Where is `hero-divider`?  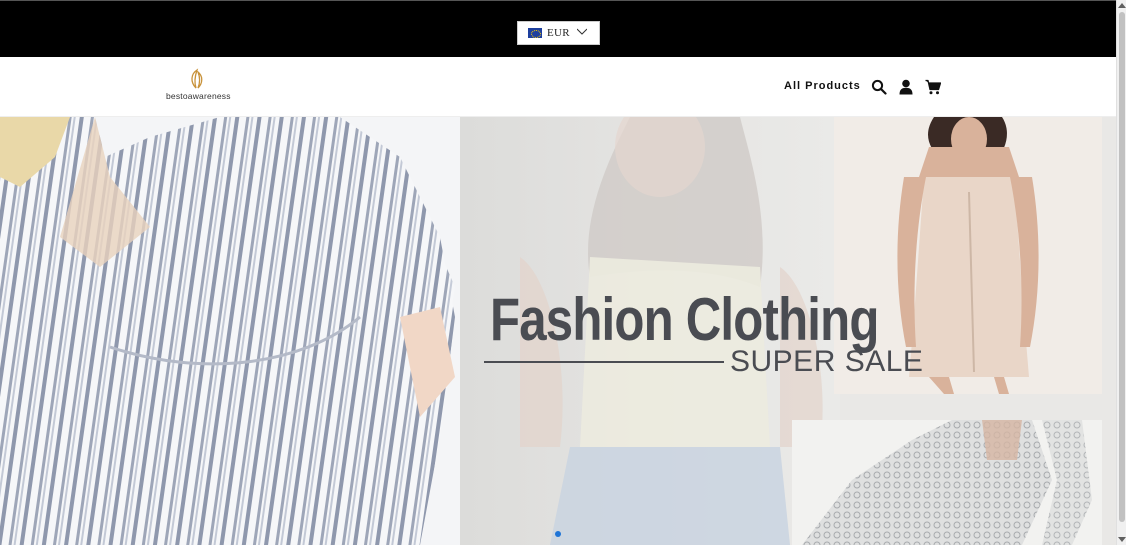 hero-divider is located at coordinates (604, 362).